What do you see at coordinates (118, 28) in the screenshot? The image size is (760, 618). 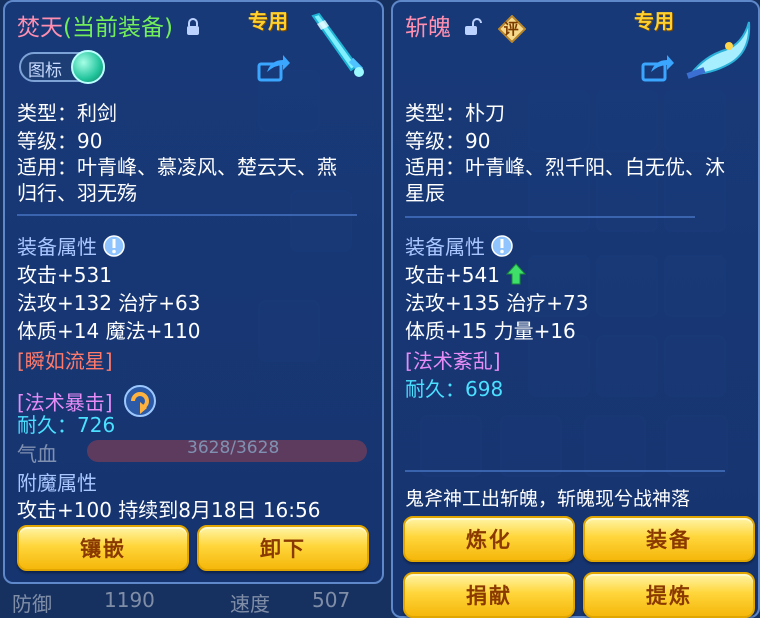 I see `equipped-tag: (当前装备)` at bounding box center [118, 28].